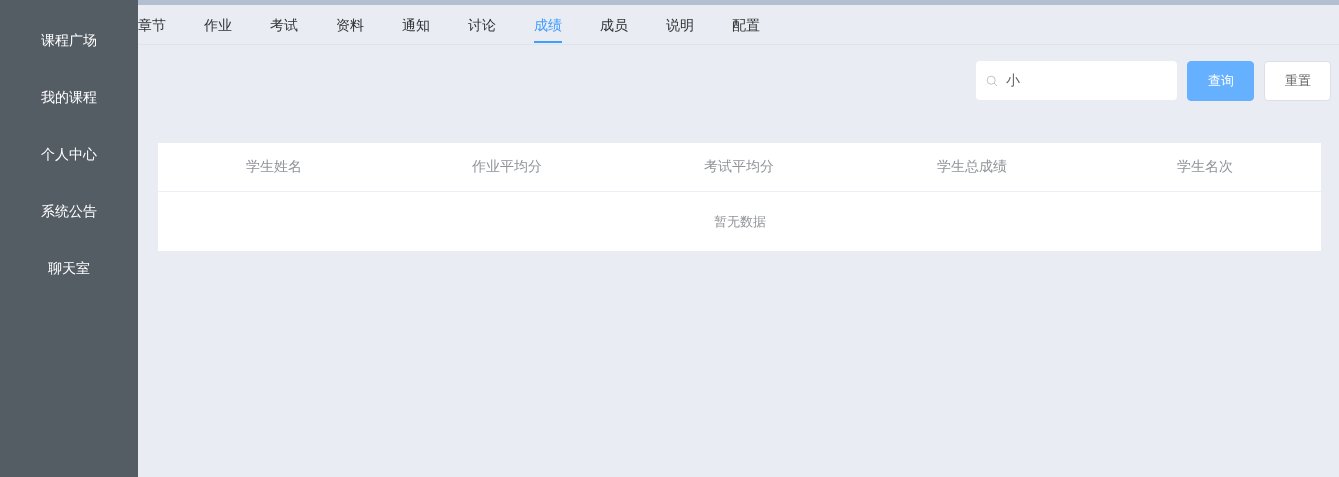 The image size is (1339, 477). I want to click on tab: 成员, so click(633, 24).